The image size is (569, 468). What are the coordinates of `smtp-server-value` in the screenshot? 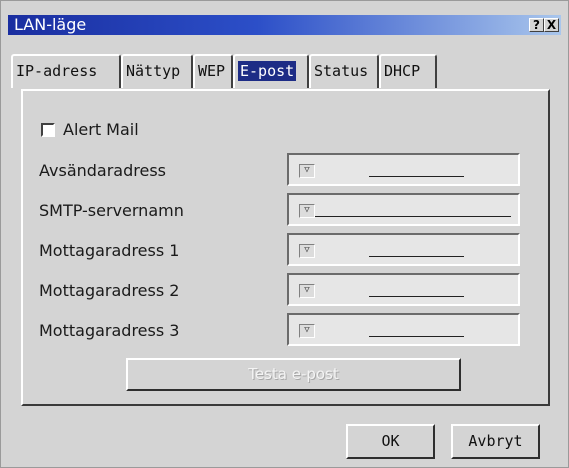 It's located at (413, 216).